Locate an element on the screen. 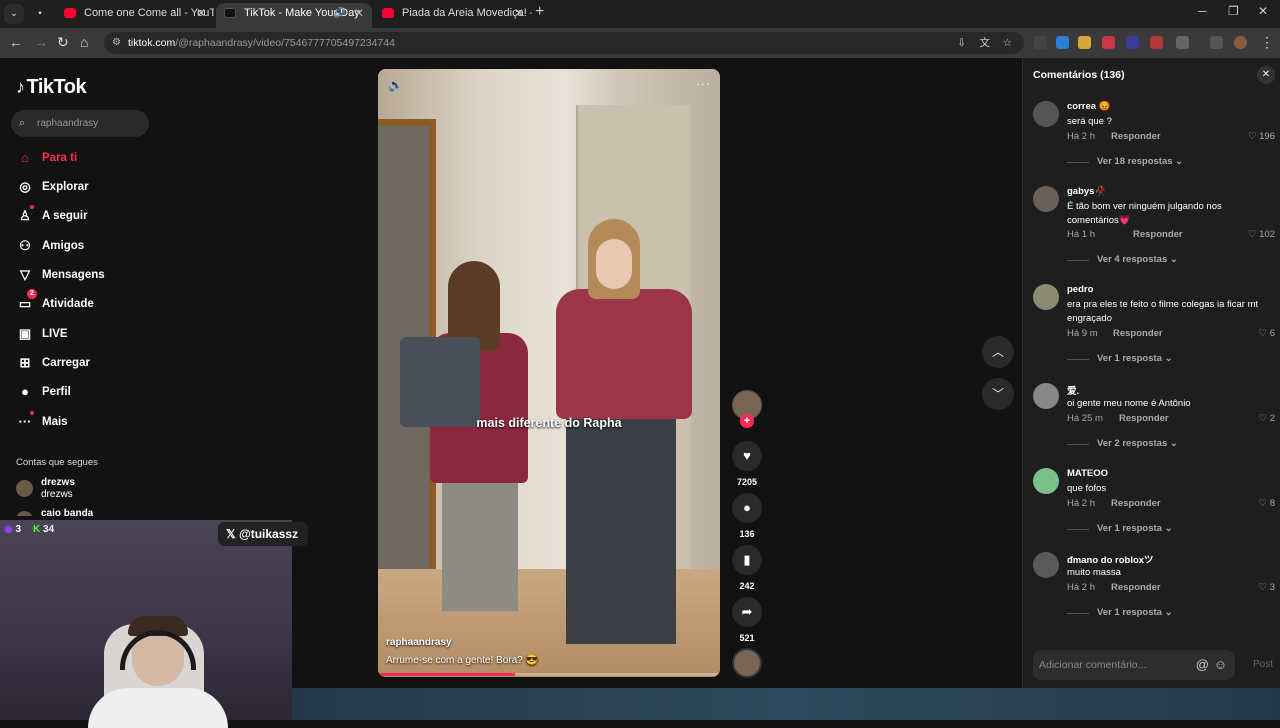  site-info-icon: ⚙ is located at coordinates (116, 43).